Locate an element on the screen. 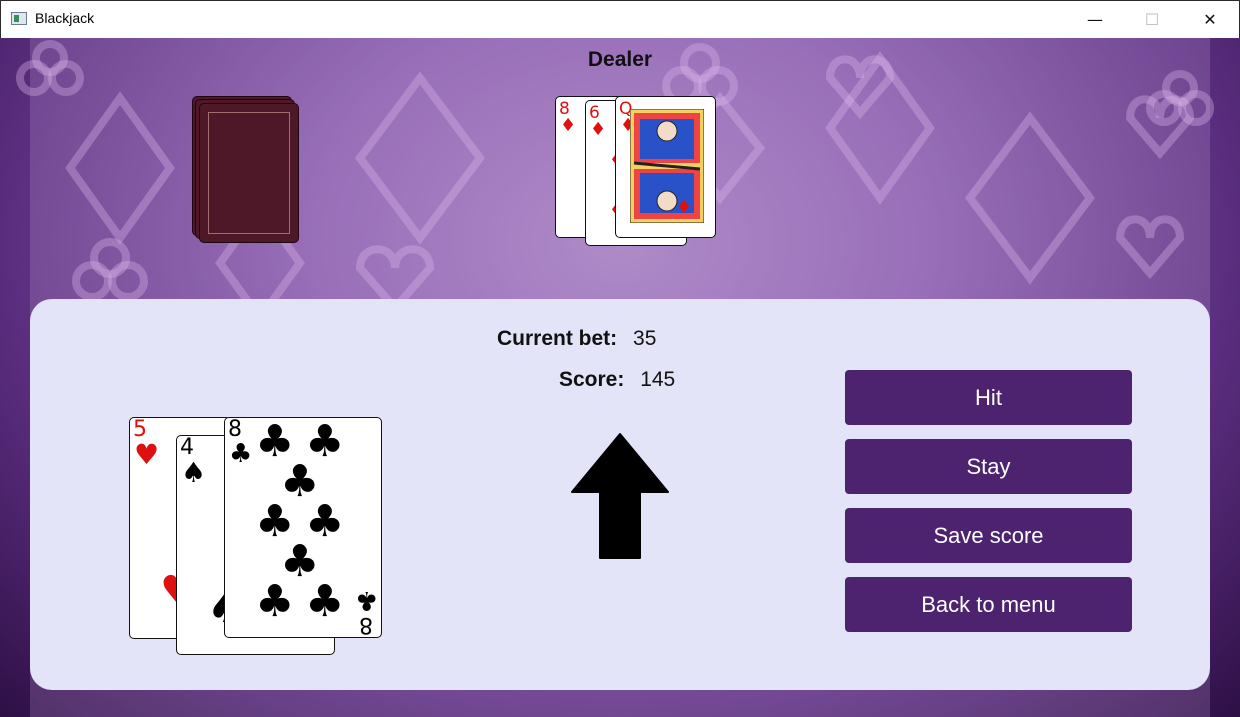 The image size is (1240, 717). title-bar: Blackjack — ☐ ✕ is located at coordinates (620, 19).